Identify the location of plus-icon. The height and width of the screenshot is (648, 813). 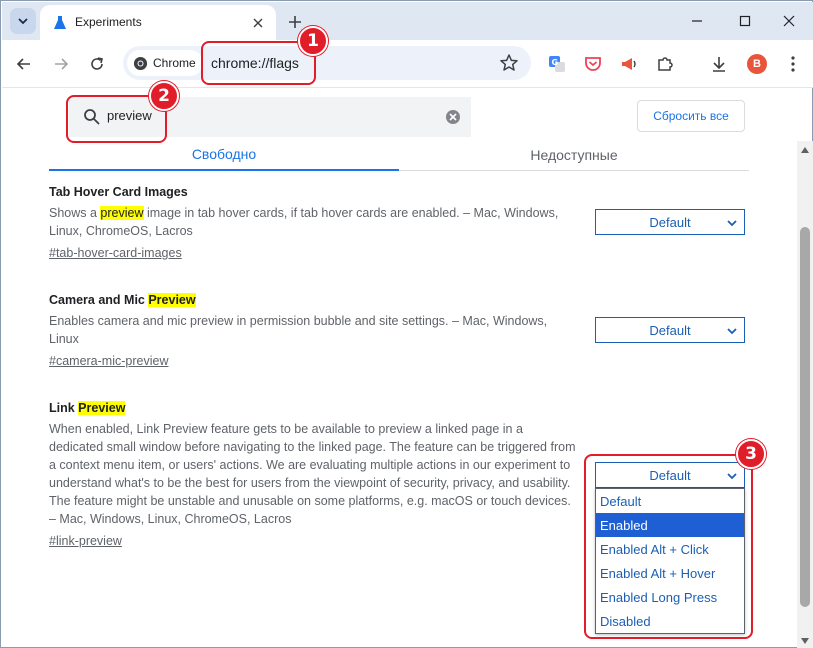
(295, 22).